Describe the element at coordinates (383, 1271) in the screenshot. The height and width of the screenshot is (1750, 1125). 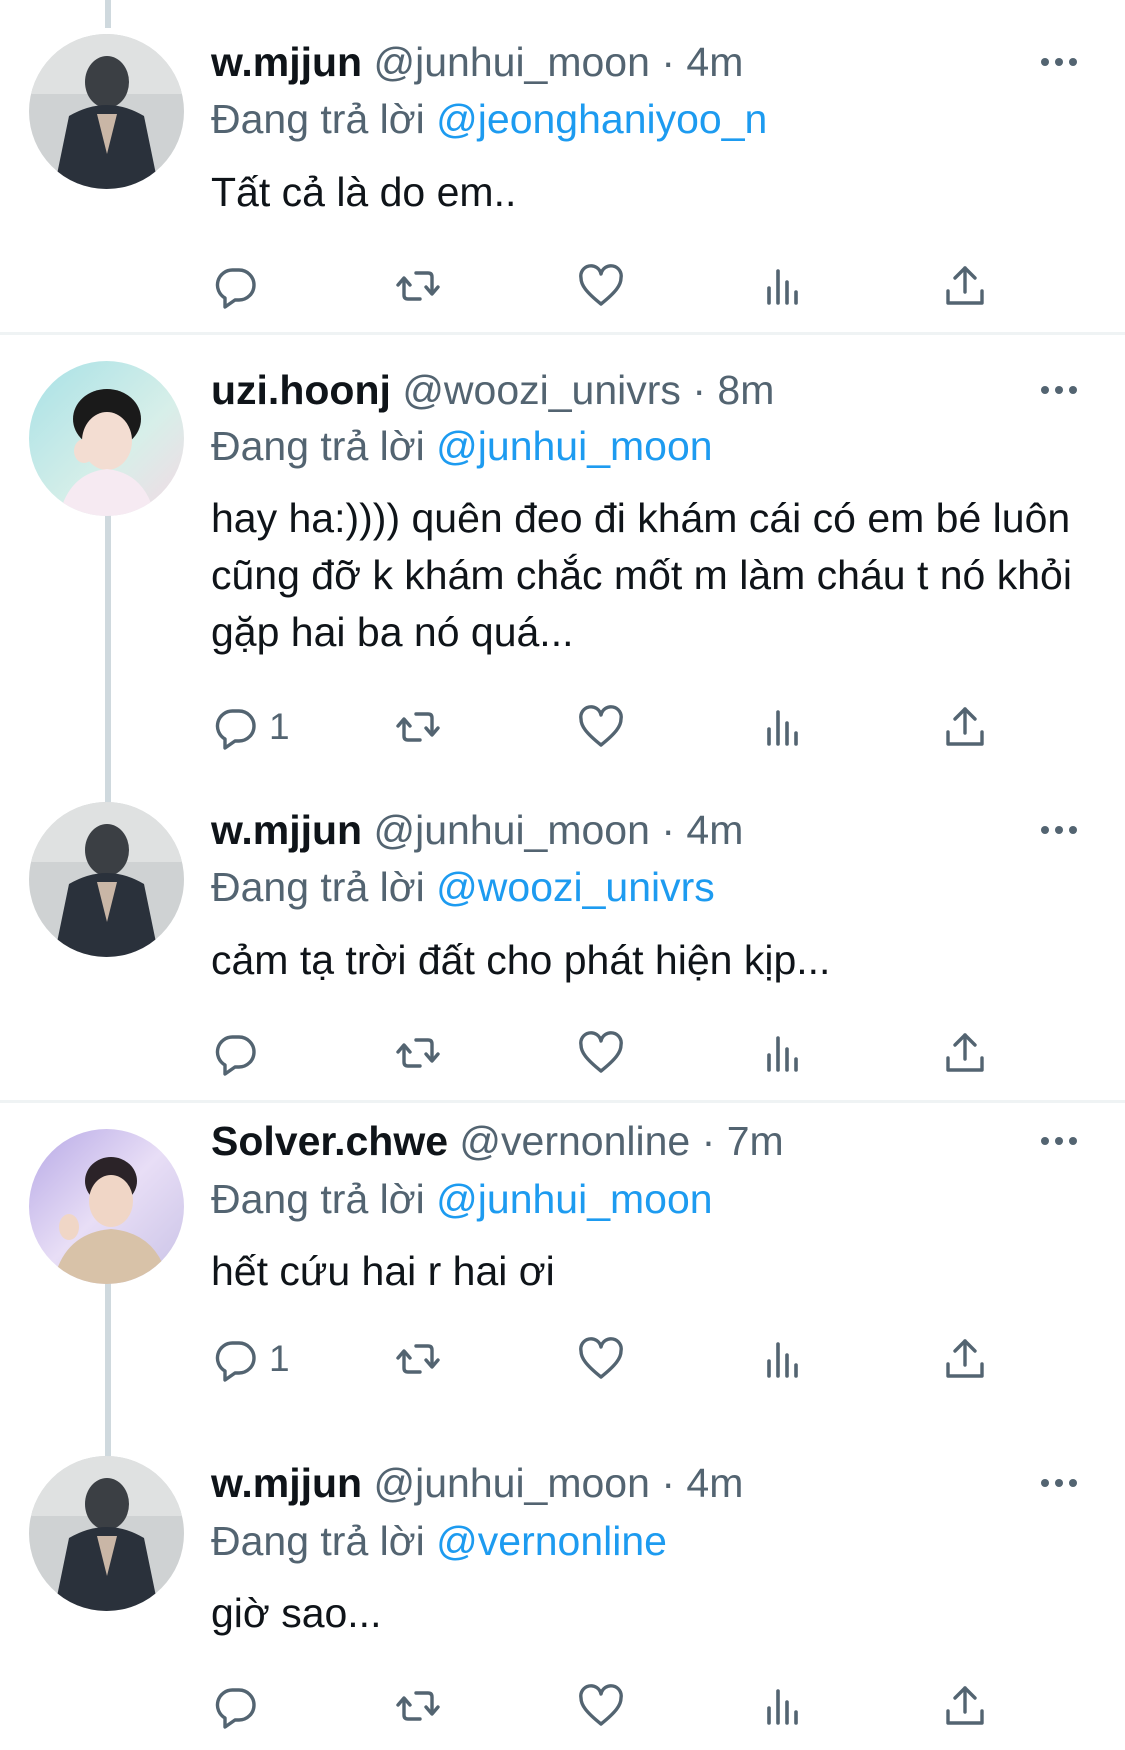
I see `tweet-text: hết cứu hai r hai ơi` at that location.